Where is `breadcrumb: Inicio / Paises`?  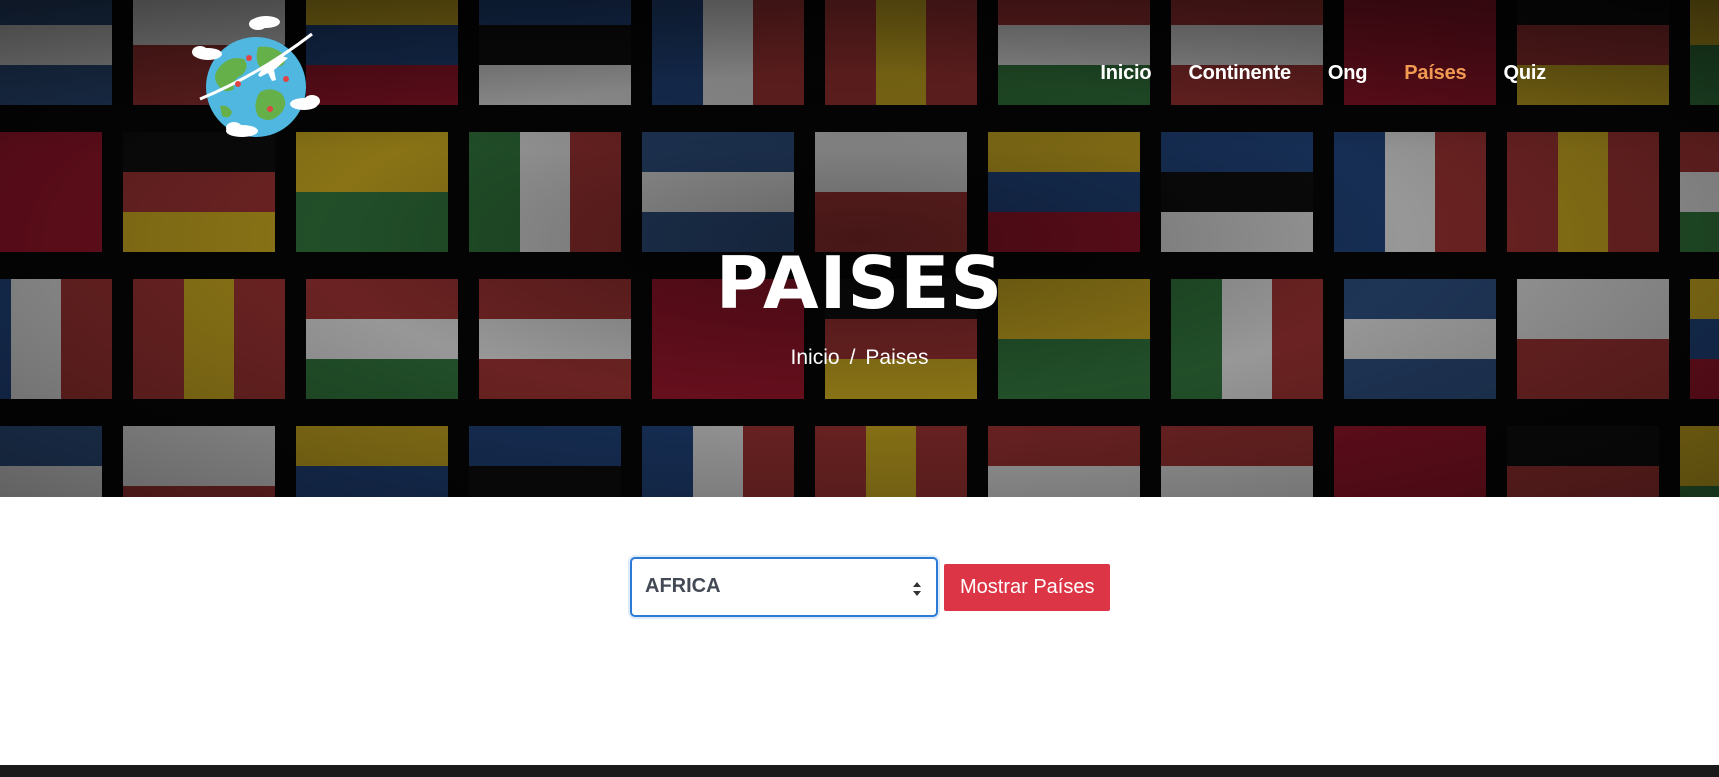
breadcrumb: Inicio / Paises is located at coordinates (859, 358).